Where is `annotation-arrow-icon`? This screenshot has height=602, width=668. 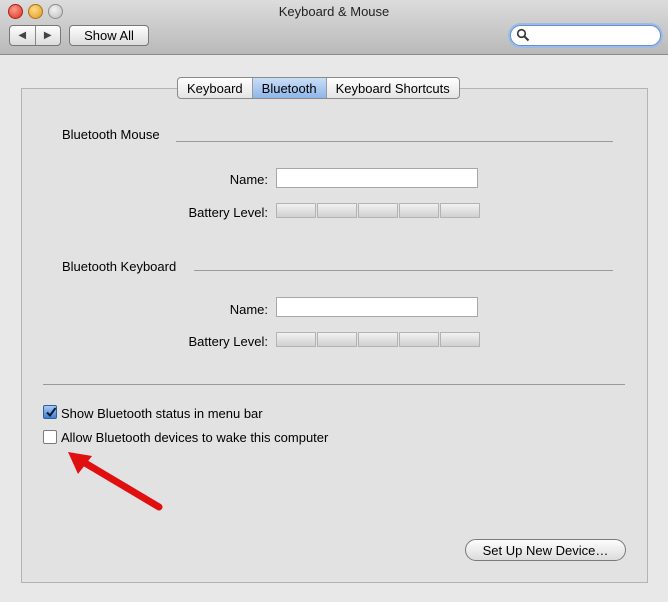
annotation-arrow-icon is located at coordinates (115, 481).